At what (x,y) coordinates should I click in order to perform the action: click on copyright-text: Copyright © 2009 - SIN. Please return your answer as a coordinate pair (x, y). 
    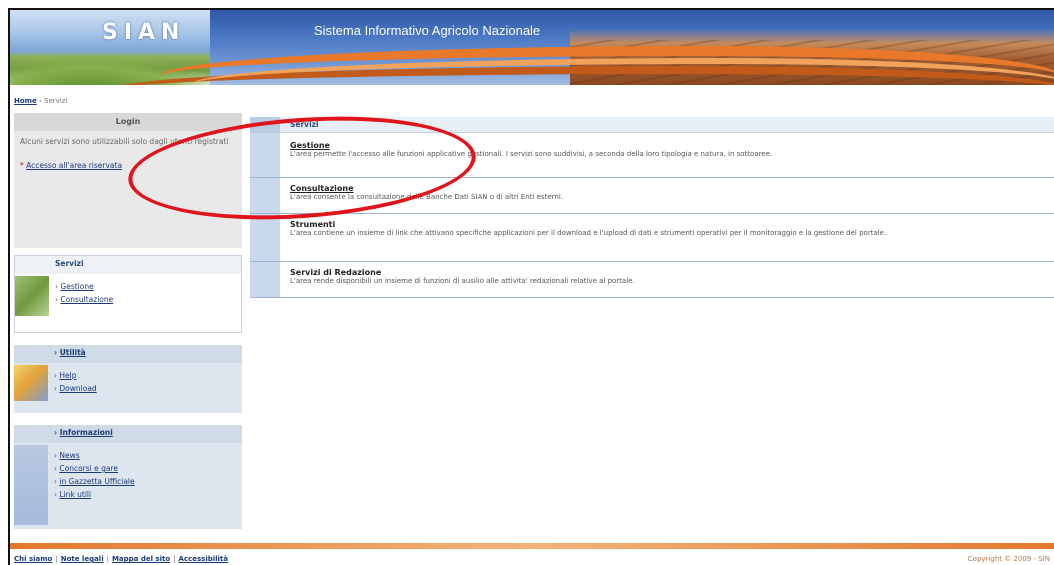
    Looking at the image, I should click on (1008, 559).